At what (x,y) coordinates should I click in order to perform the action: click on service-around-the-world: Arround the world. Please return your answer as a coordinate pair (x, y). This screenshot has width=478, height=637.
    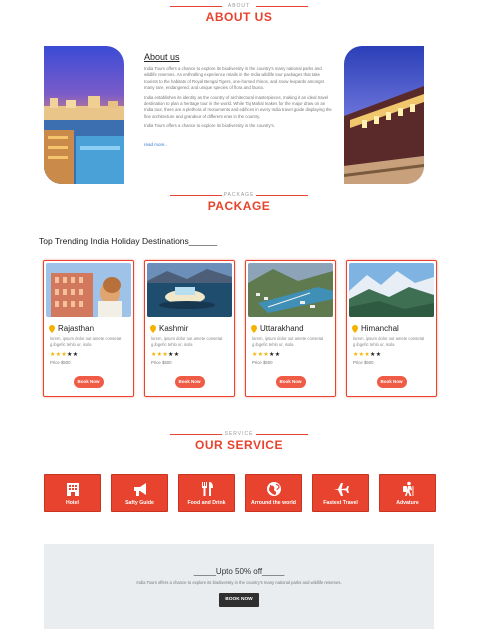
    Looking at the image, I should click on (273, 493).